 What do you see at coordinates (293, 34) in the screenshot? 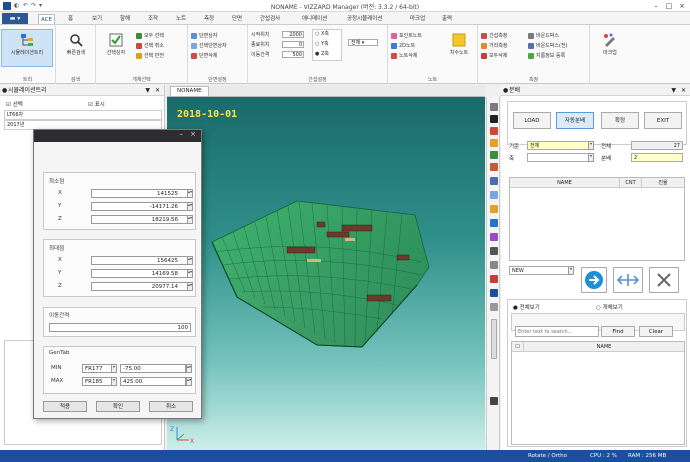
I see `start-pos-input: 2000` at bounding box center [293, 34].